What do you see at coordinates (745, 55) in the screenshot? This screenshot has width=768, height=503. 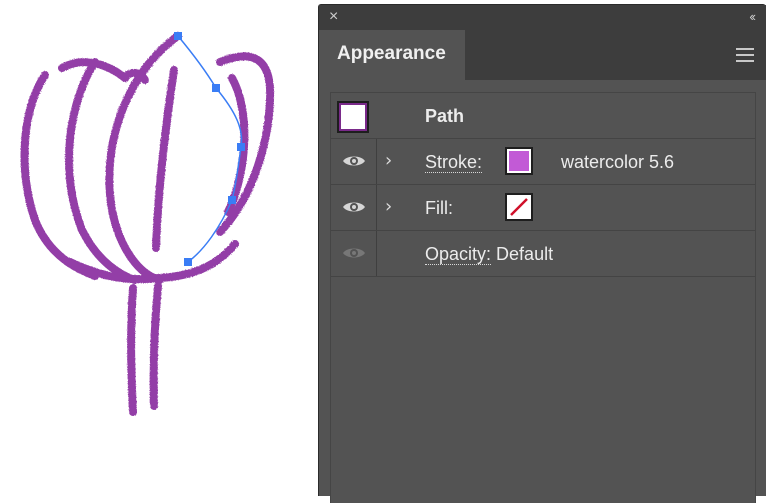 I see `hamburger-icon` at bounding box center [745, 55].